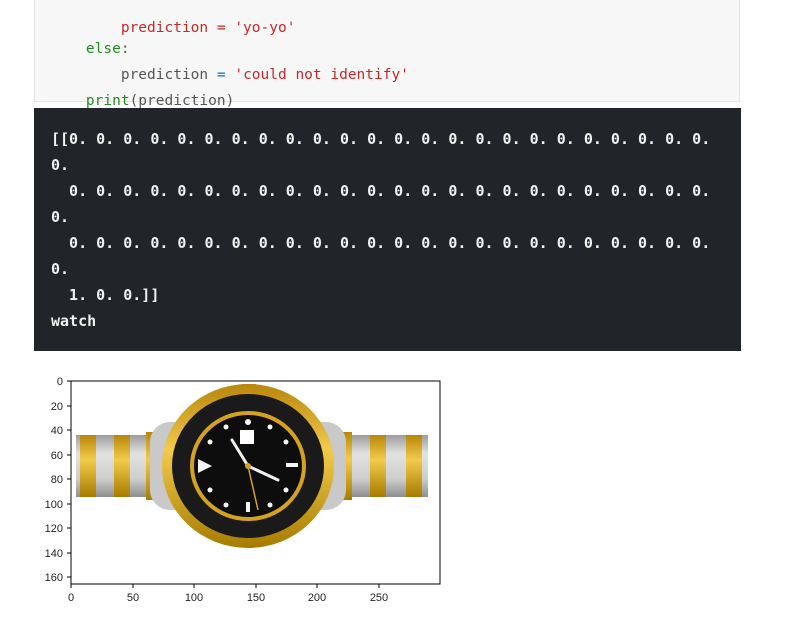  Describe the element at coordinates (105, 295) in the screenshot. I see `output-line: 1. 0. 0.]]` at that location.